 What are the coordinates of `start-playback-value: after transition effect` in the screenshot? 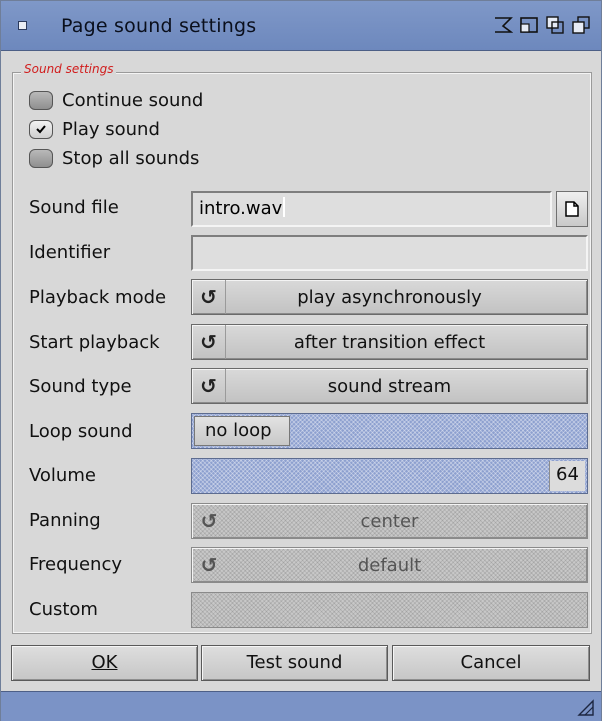 It's located at (389, 342).